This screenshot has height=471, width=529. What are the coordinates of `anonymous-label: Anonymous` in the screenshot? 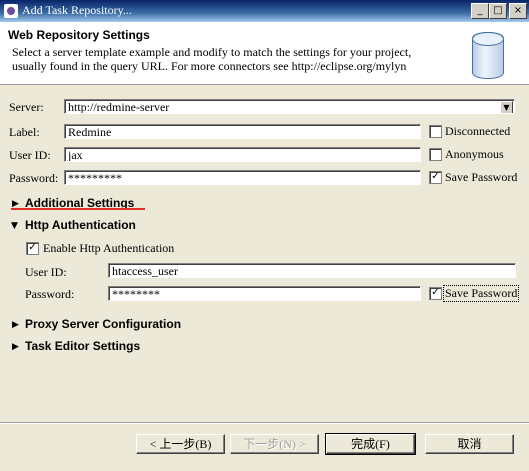 It's located at (474, 154).